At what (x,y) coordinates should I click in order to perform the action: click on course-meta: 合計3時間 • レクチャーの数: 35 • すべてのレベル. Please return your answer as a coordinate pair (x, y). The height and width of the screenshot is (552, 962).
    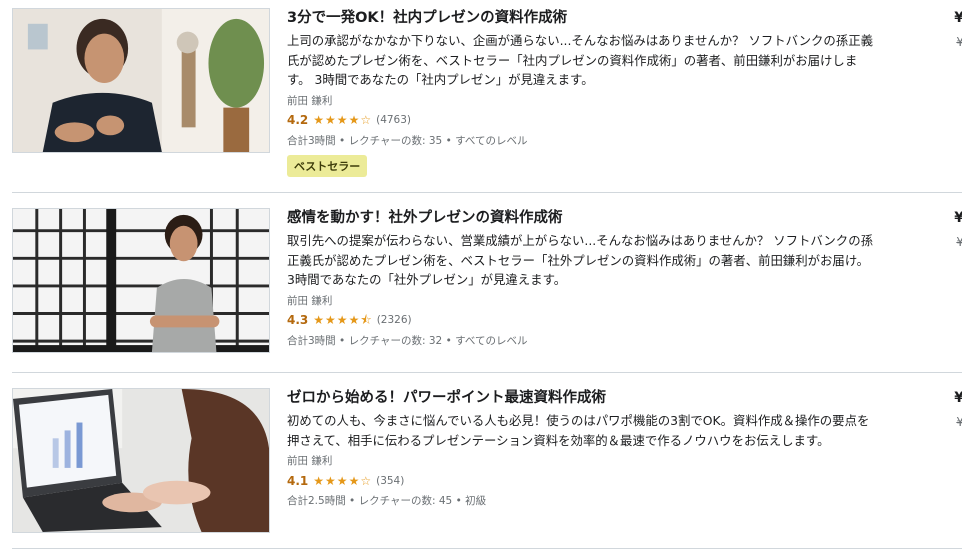
    Looking at the image, I should click on (587, 141).